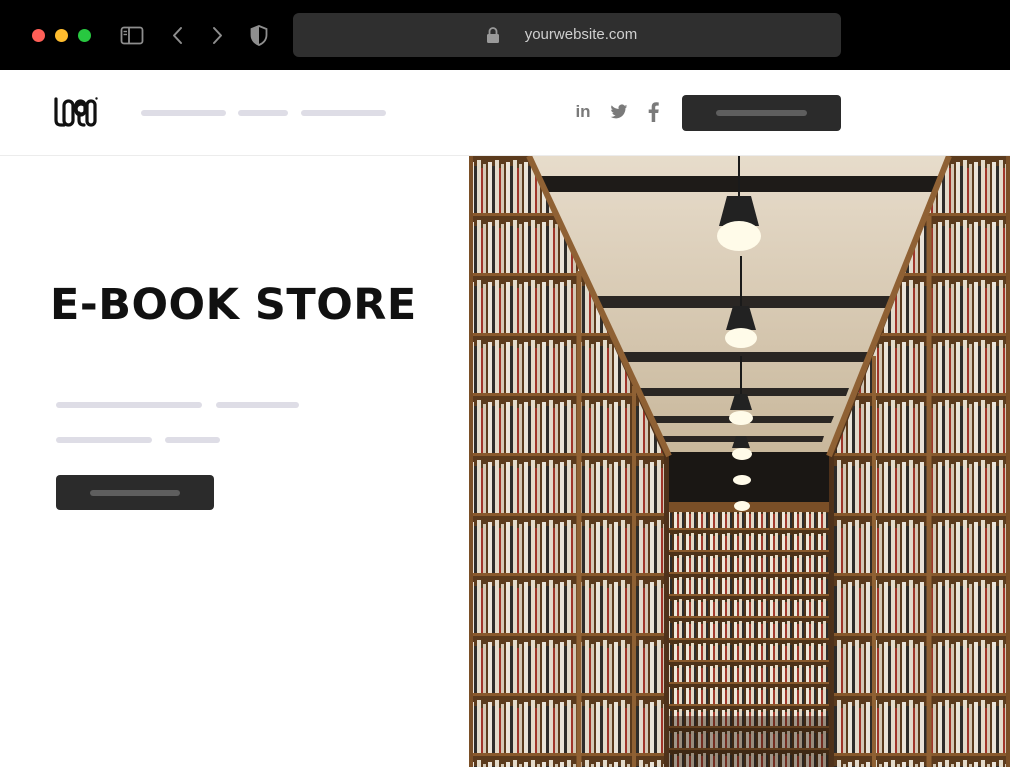 The width and height of the screenshot is (1010, 772). Describe the element at coordinates (76, 112) in the screenshot. I see `logo` at that location.